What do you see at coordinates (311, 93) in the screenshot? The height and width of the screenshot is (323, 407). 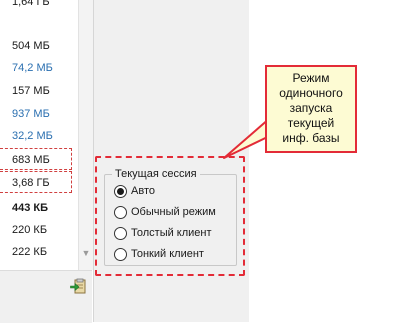 I see `callout-line: одиночного` at bounding box center [311, 93].